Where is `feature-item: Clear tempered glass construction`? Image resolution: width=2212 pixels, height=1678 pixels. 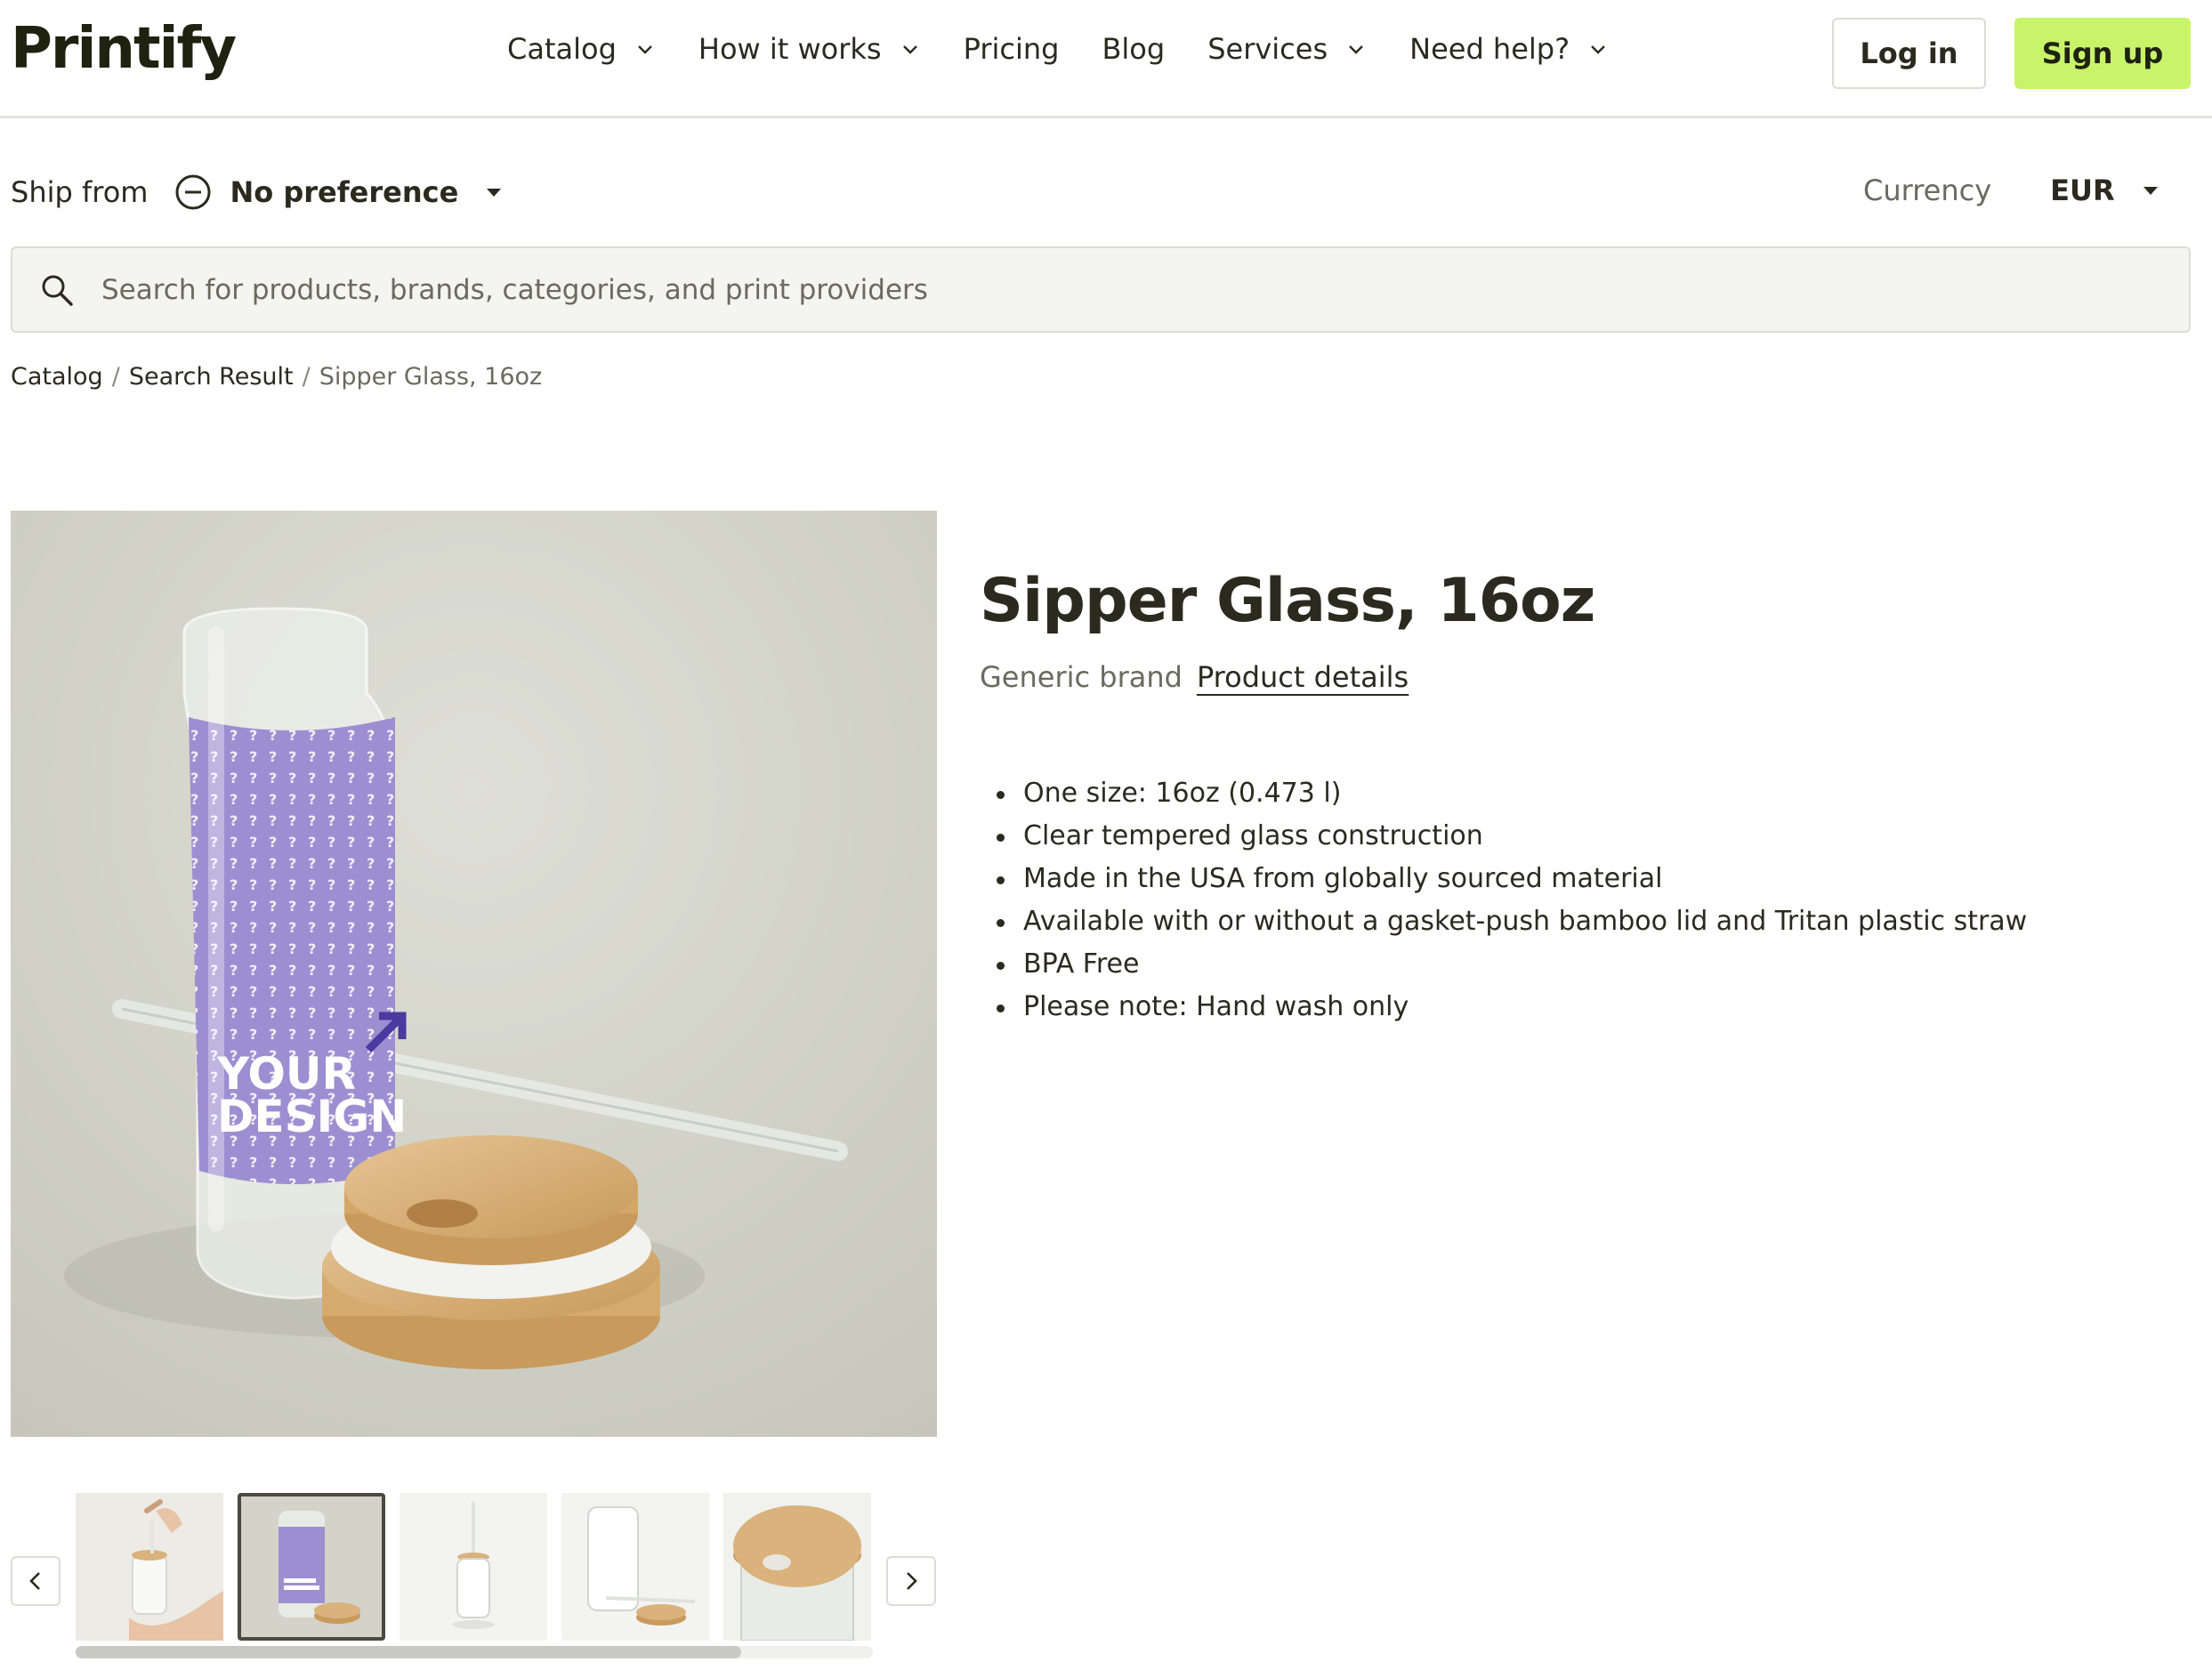
feature-item: Clear tempered glass construction is located at coordinates (1512, 836).